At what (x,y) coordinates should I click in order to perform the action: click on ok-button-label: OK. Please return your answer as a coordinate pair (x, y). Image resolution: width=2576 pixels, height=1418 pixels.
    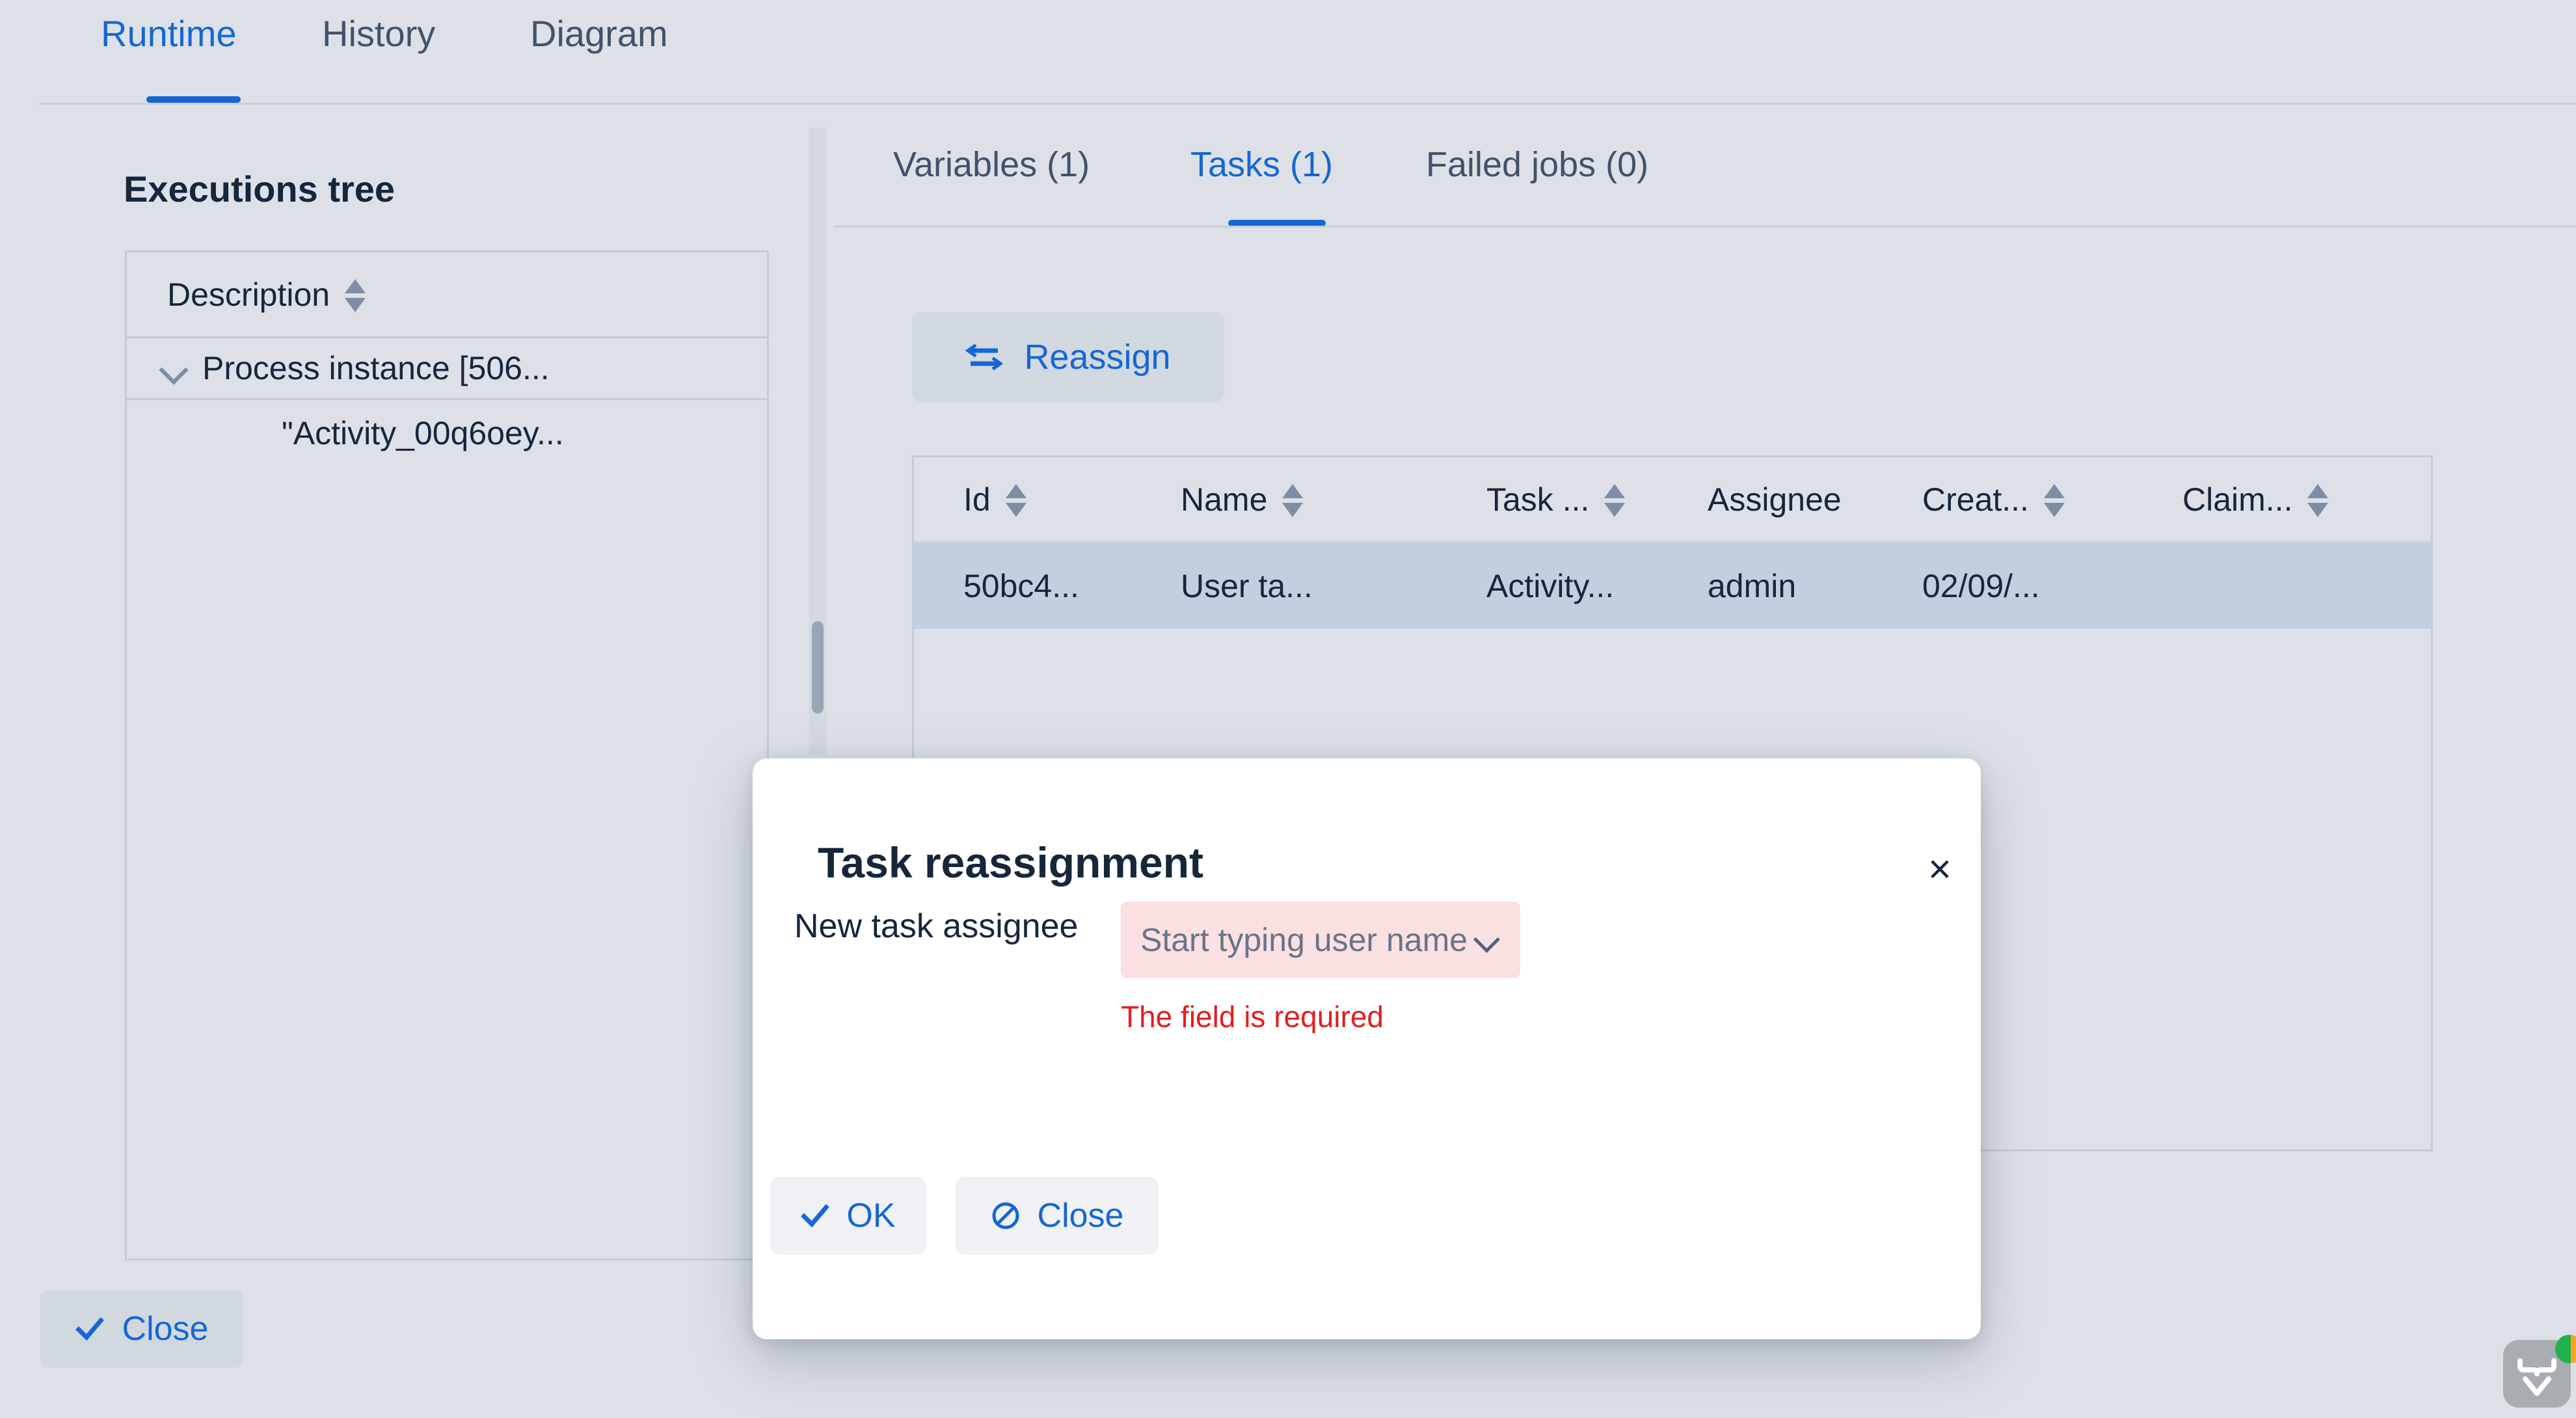
    Looking at the image, I should click on (871, 1216).